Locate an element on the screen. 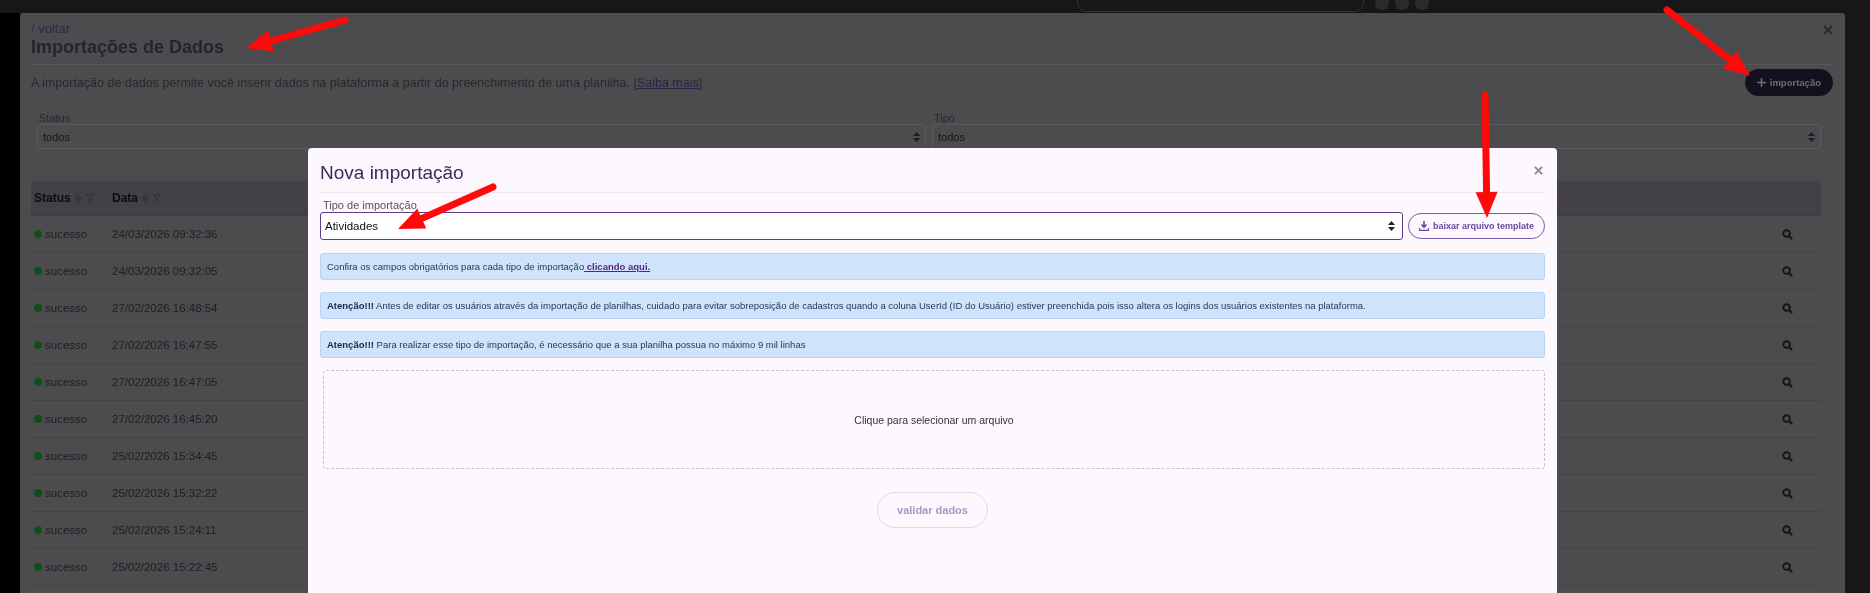  info-alert: Confira os campos obrigatórios para cada tipo de importação clicando aqui. is located at coordinates (932, 266).